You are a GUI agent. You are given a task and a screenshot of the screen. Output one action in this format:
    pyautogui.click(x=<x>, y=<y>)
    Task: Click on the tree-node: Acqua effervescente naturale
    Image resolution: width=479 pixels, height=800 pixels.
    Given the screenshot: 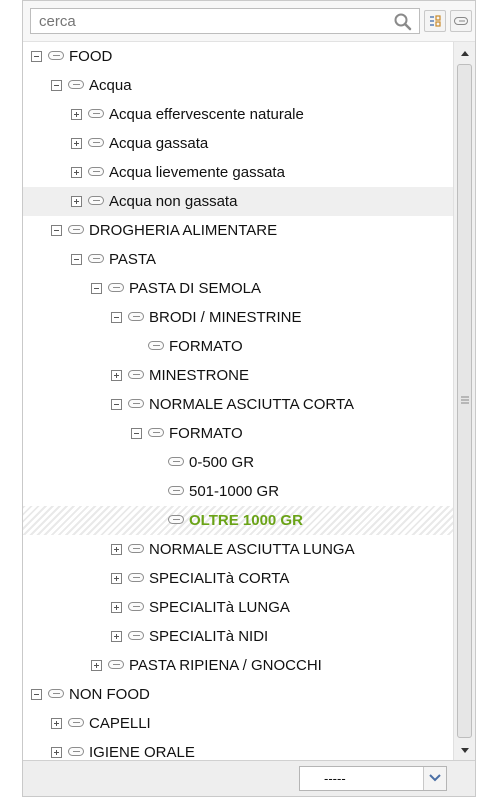 What is the action you would take?
    pyautogui.click(x=238, y=114)
    